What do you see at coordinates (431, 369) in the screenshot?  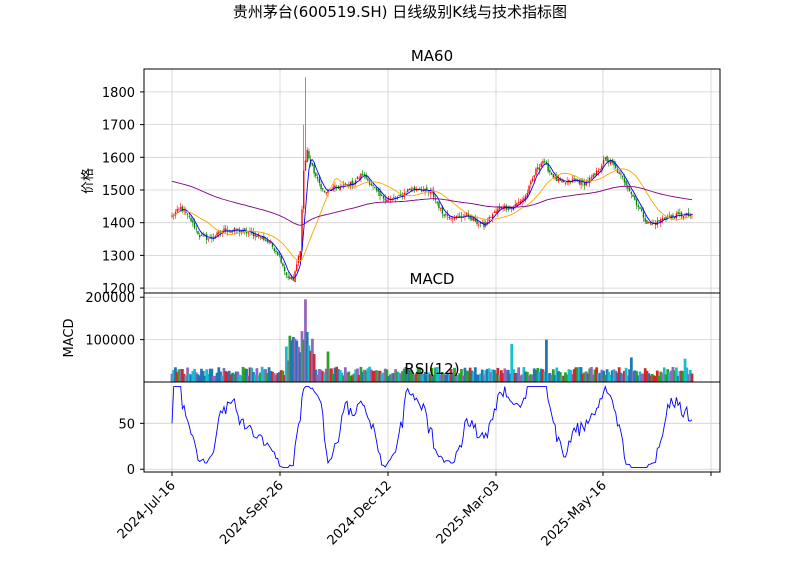 I see `rsi-panel-title: RSI(12)` at bounding box center [431, 369].